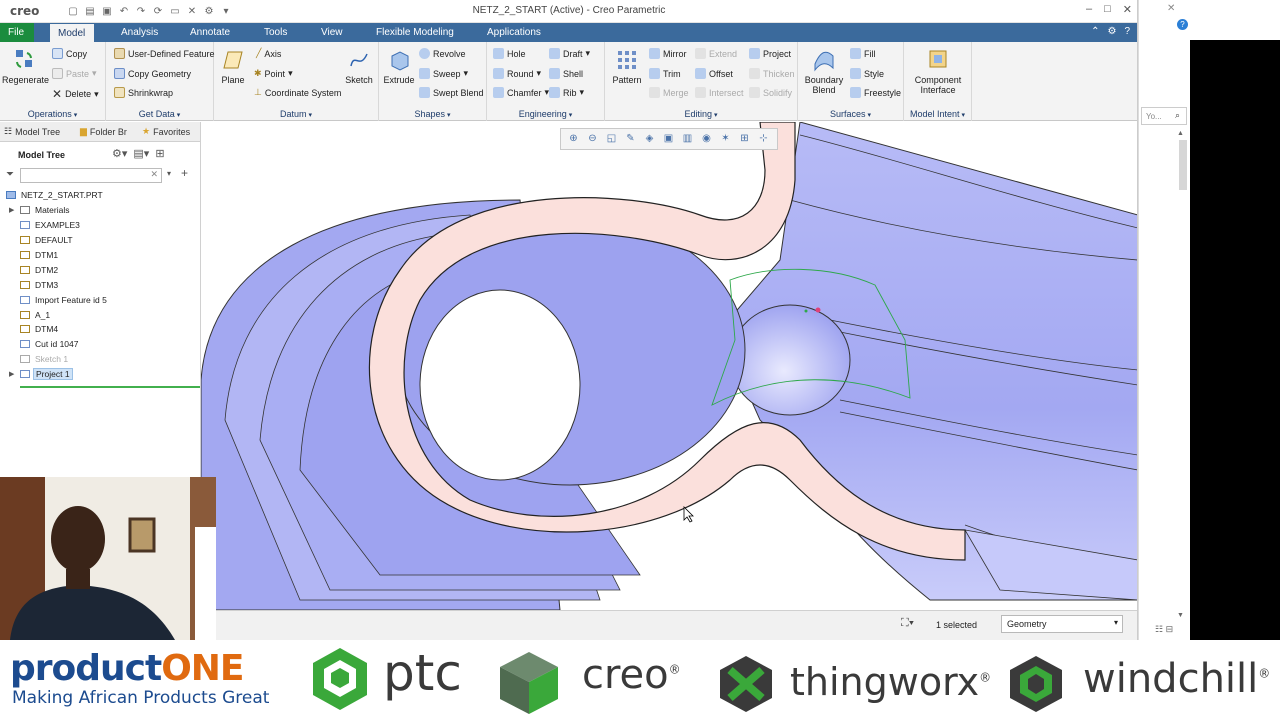  Describe the element at coordinates (1127, 9) in the screenshot. I see `close-icon: ✕` at that location.